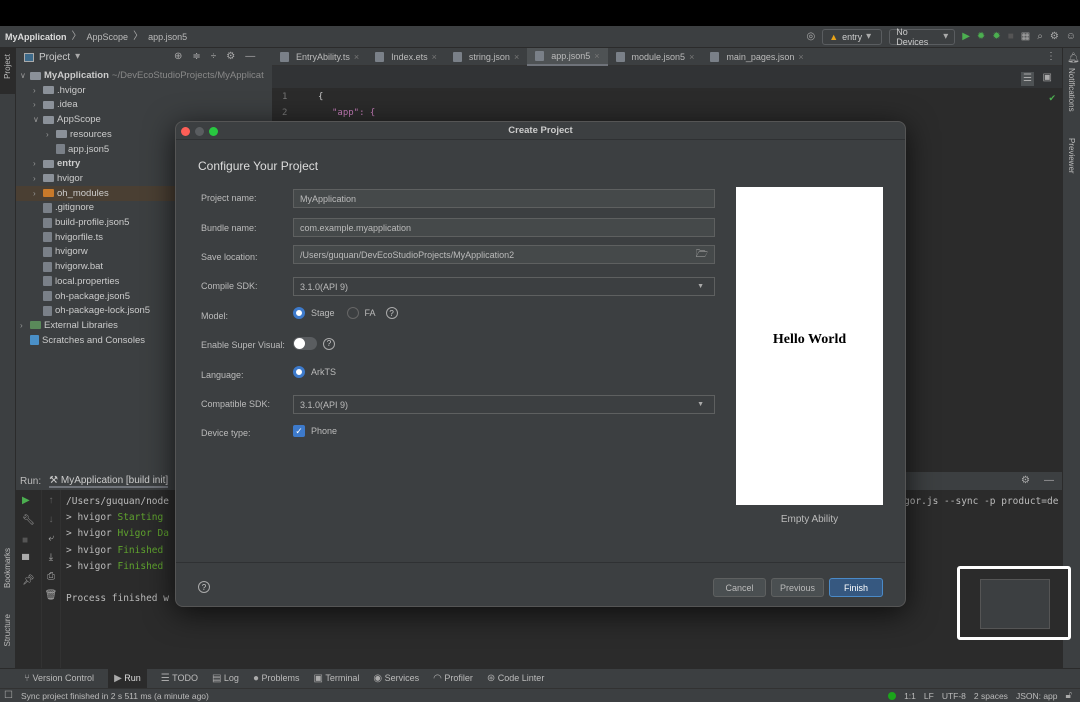  What do you see at coordinates (77, 57) in the screenshot?
I see `chevron-down-icon: ▾` at bounding box center [77, 57].